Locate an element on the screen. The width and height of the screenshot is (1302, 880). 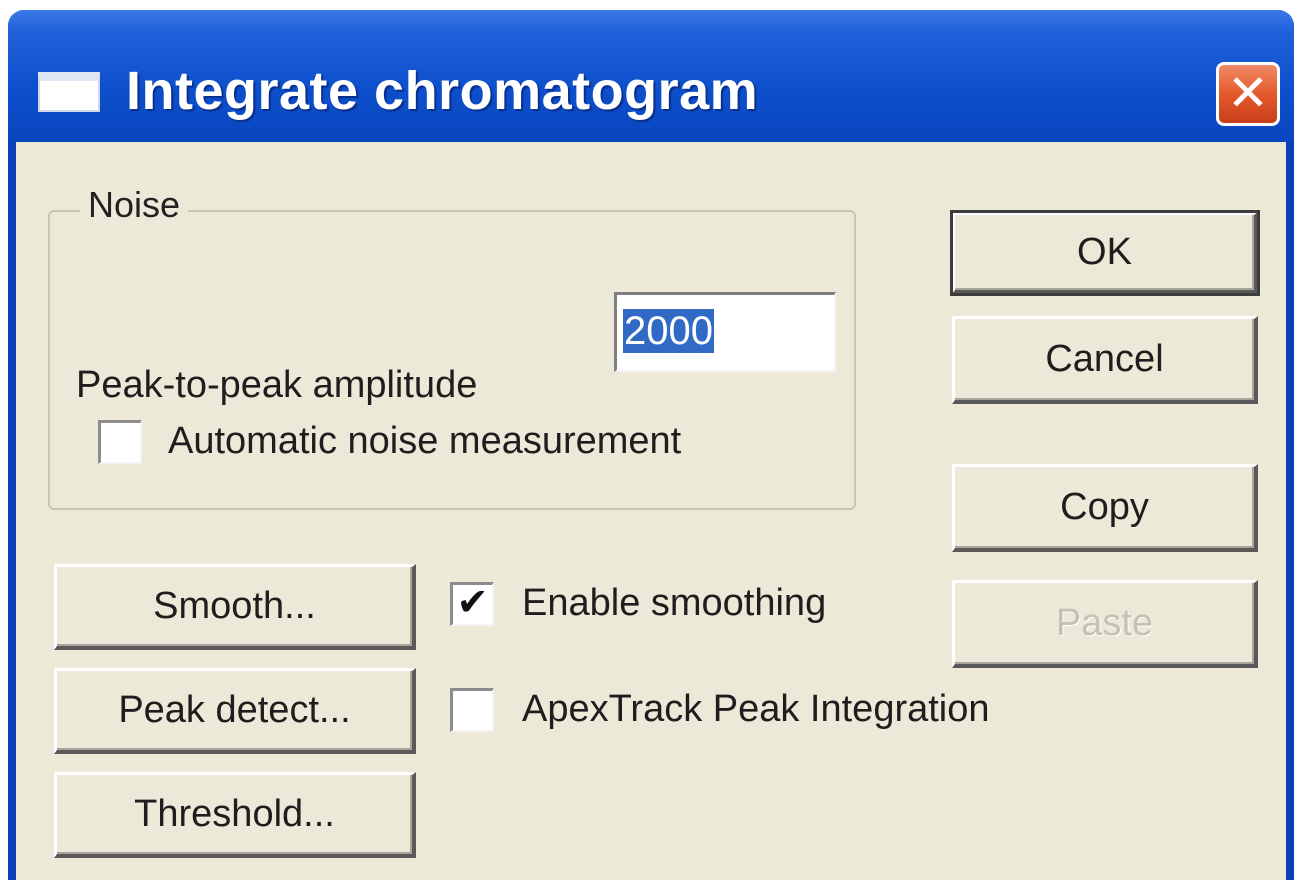
enable-smoothing-label: Enable smoothing is located at coordinates (674, 603).